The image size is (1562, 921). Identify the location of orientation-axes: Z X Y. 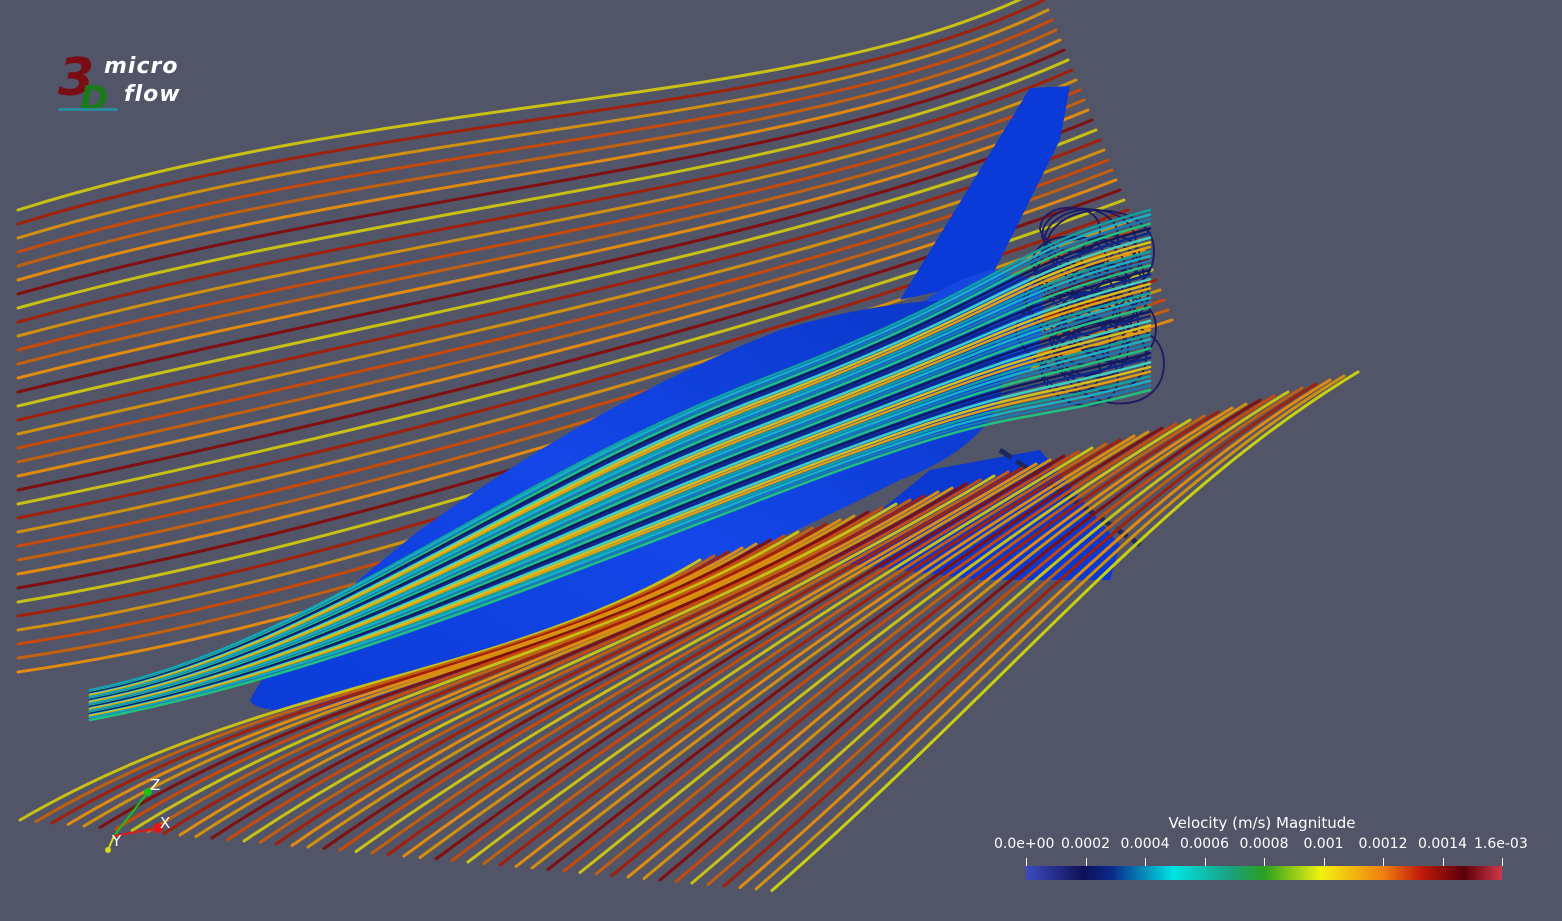
(138, 816).